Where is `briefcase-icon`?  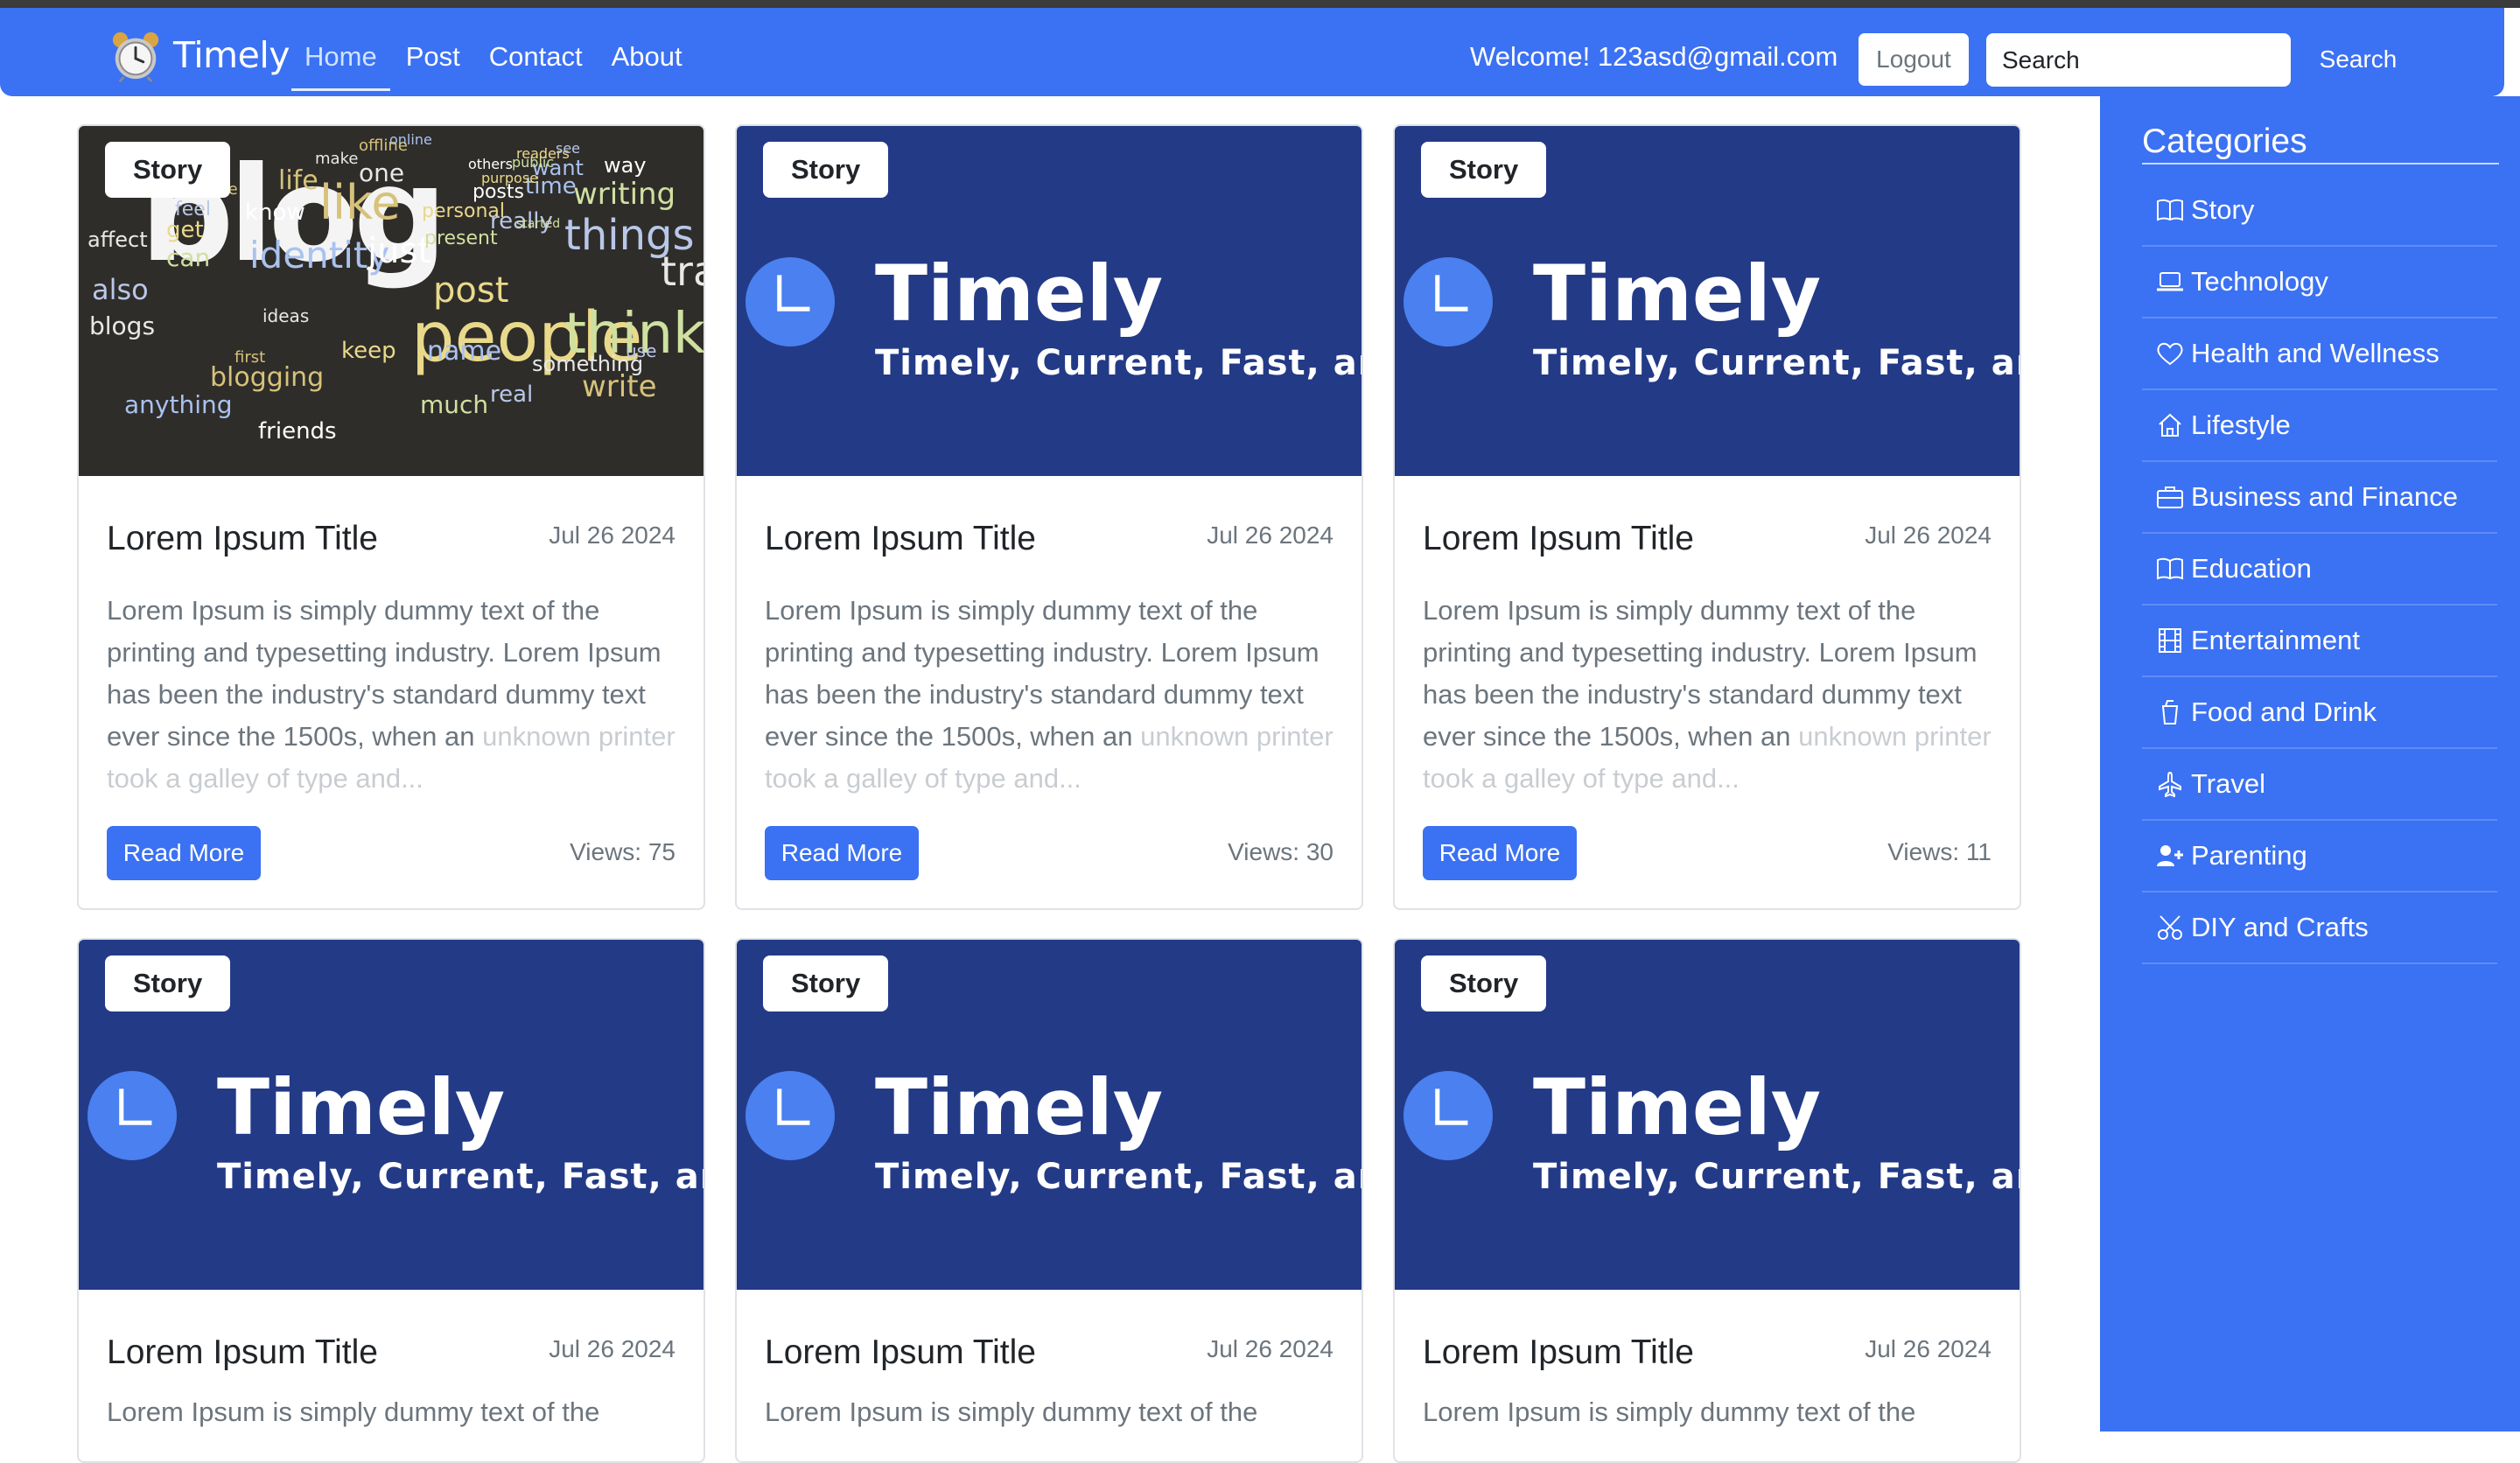
briefcase-icon is located at coordinates (2170, 497).